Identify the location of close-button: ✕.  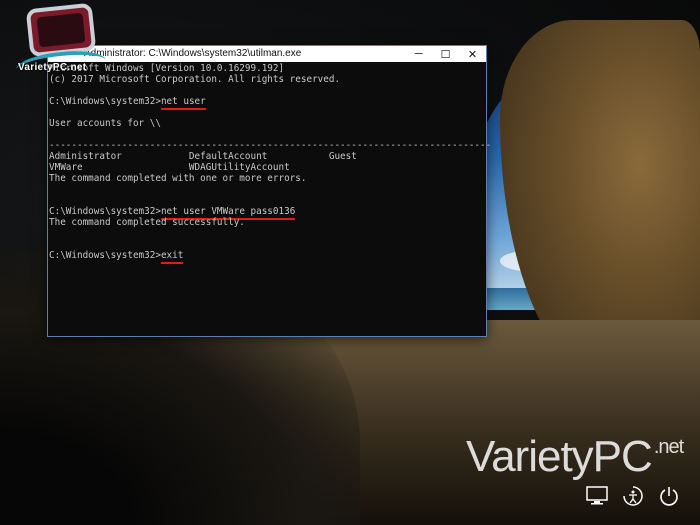
(472, 54).